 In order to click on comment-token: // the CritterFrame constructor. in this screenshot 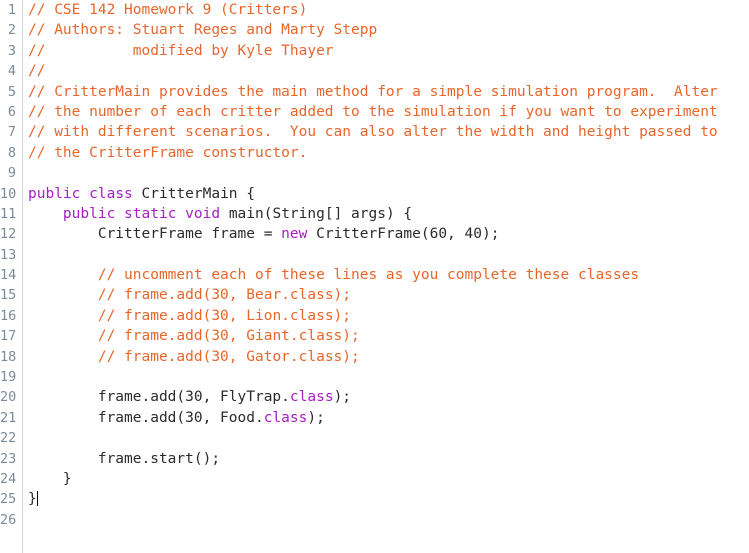, I will do `click(168, 152)`.